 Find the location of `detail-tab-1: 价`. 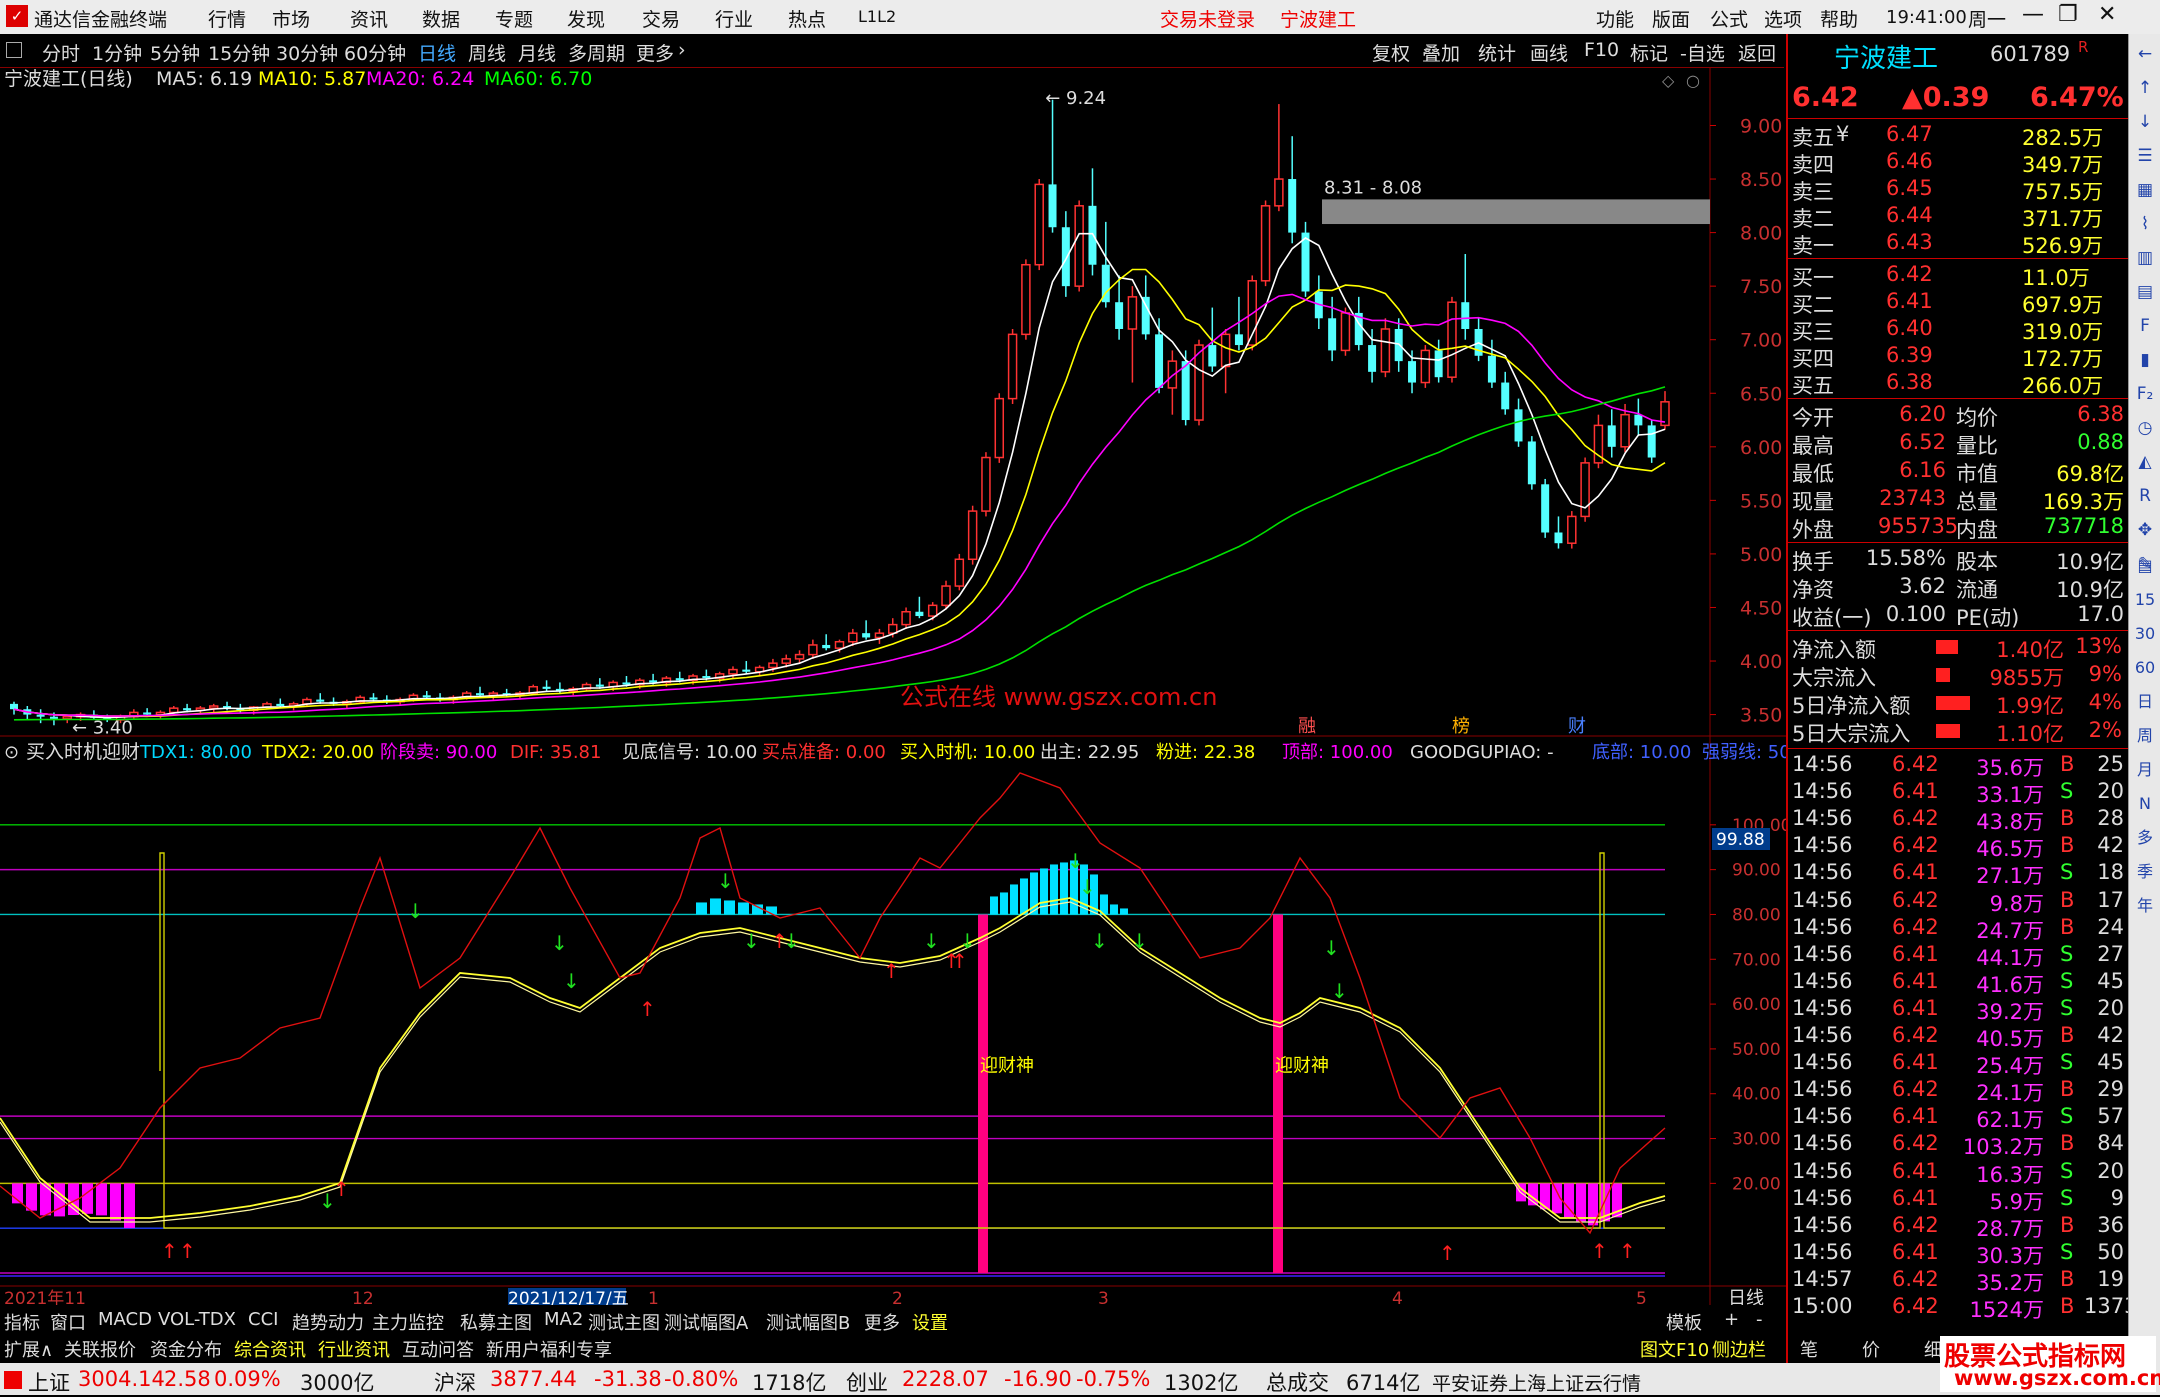

detail-tab-1: 价 is located at coordinates (1871, 1349).